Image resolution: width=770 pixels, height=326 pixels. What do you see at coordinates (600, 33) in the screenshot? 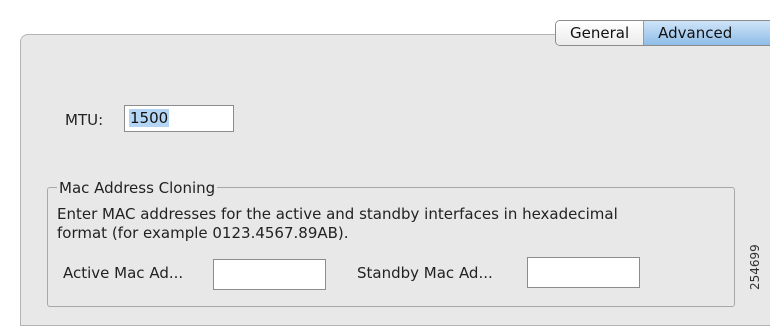
I see `tab-general: General` at bounding box center [600, 33].